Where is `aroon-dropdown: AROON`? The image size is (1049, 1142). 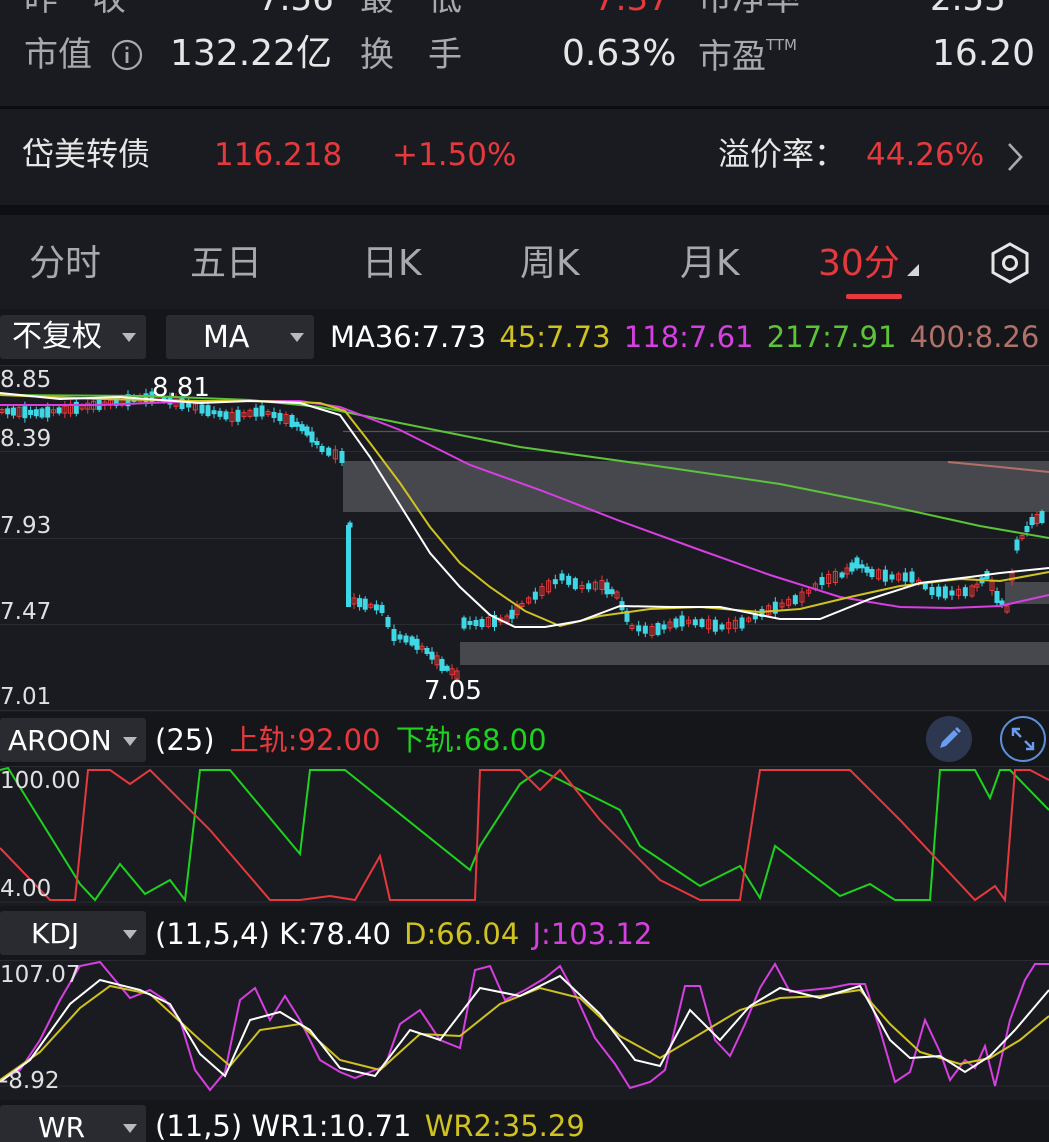 aroon-dropdown: AROON is located at coordinates (73, 740).